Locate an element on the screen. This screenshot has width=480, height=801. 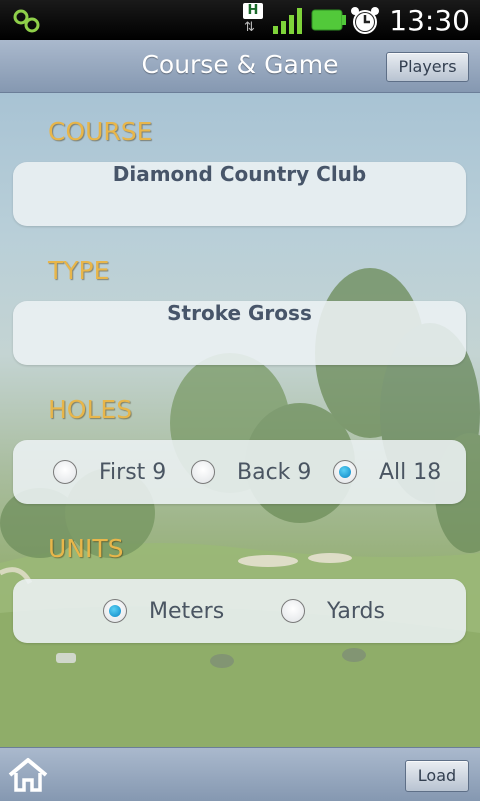
battery-icon is located at coordinates (328, 20).